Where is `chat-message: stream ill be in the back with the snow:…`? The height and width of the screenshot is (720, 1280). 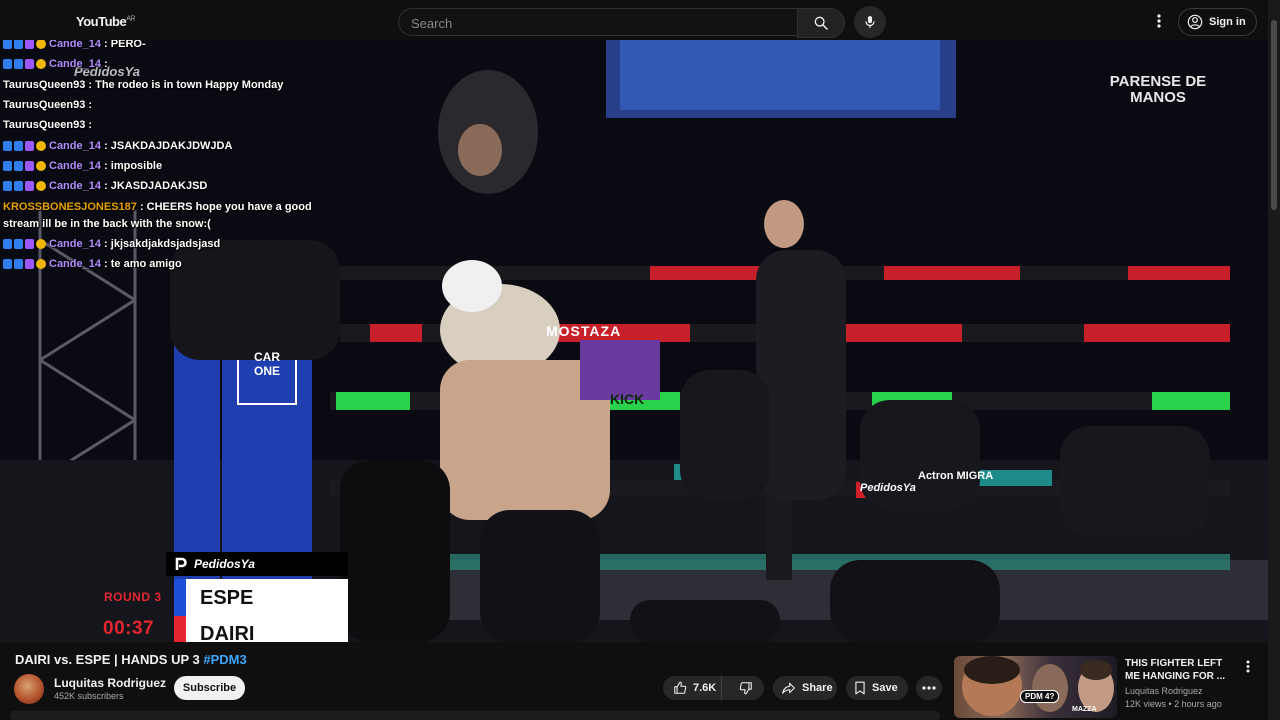
chat-message: stream ill be in the back with the snow:… is located at coordinates (107, 224).